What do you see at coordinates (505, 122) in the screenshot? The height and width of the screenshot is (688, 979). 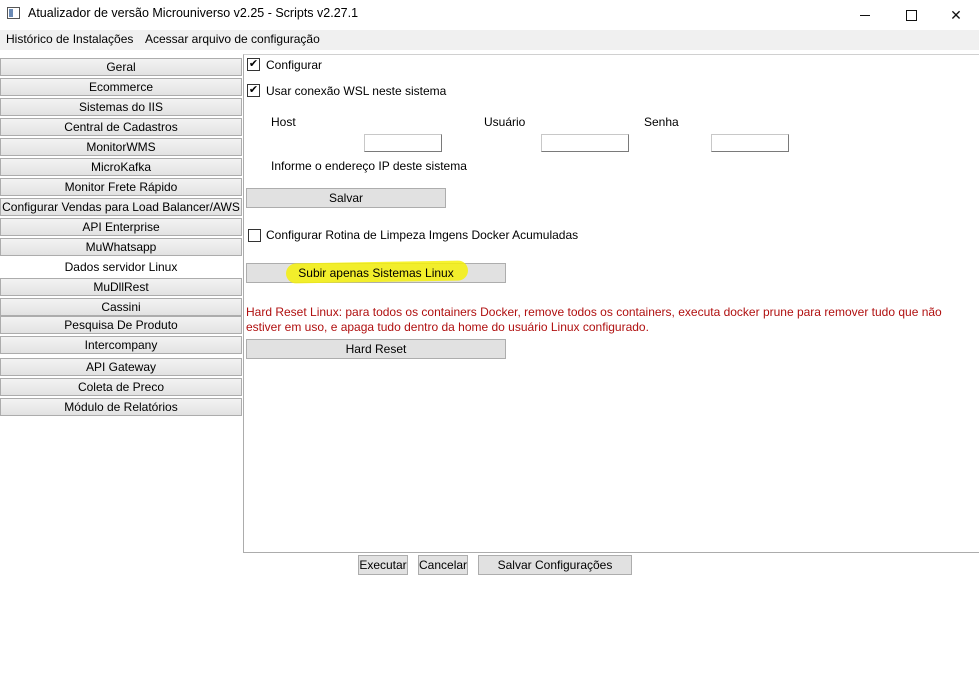 I see `usuario-label: Usuário` at bounding box center [505, 122].